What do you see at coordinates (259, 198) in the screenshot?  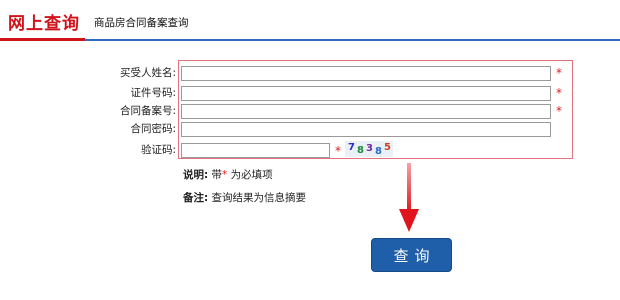 I see `remark-text: 查询结果为信息摘要` at bounding box center [259, 198].